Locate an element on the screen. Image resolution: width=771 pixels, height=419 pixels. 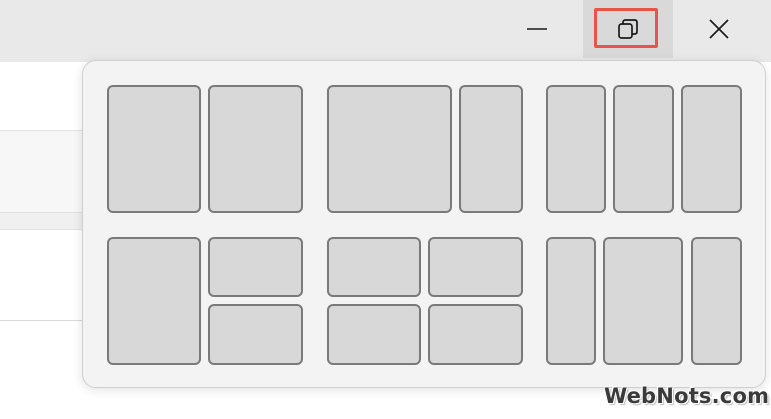
minimize-icon is located at coordinates (537, 29).